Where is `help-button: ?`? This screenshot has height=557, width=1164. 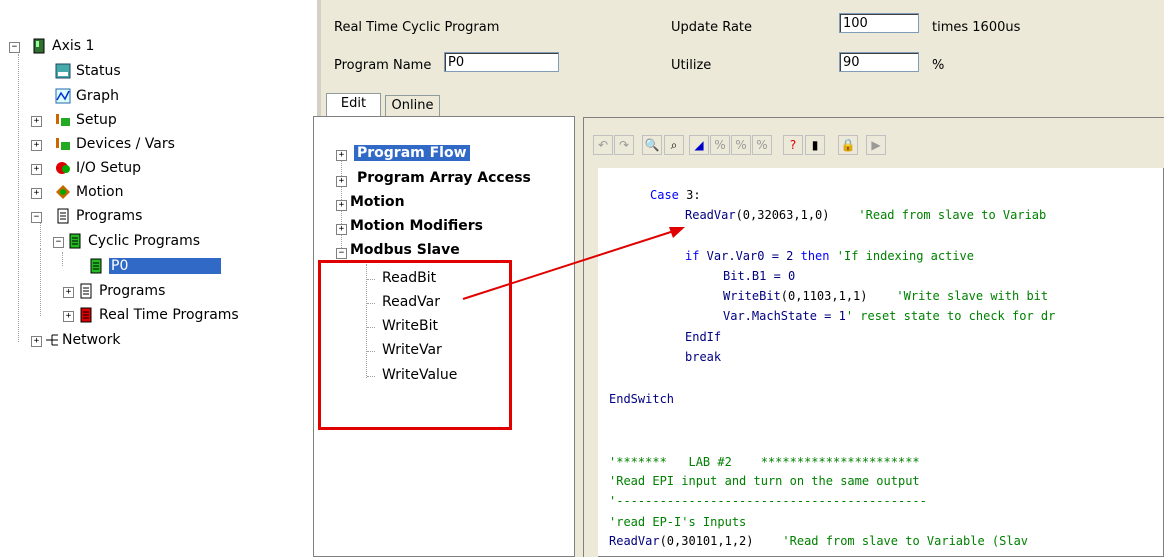
help-button: ? is located at coordinates (793, 145).